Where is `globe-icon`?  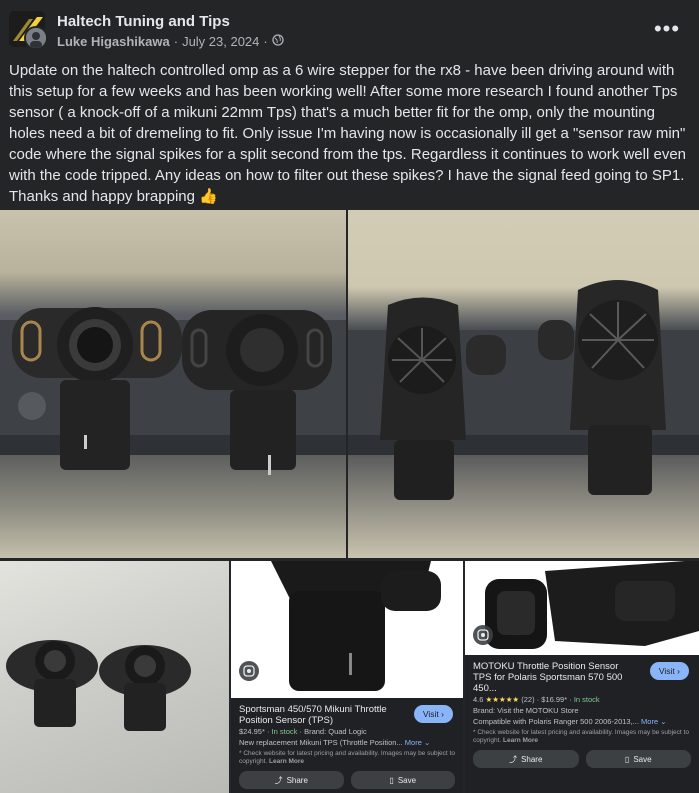
globe-icon is located at coordinates (278, 41).